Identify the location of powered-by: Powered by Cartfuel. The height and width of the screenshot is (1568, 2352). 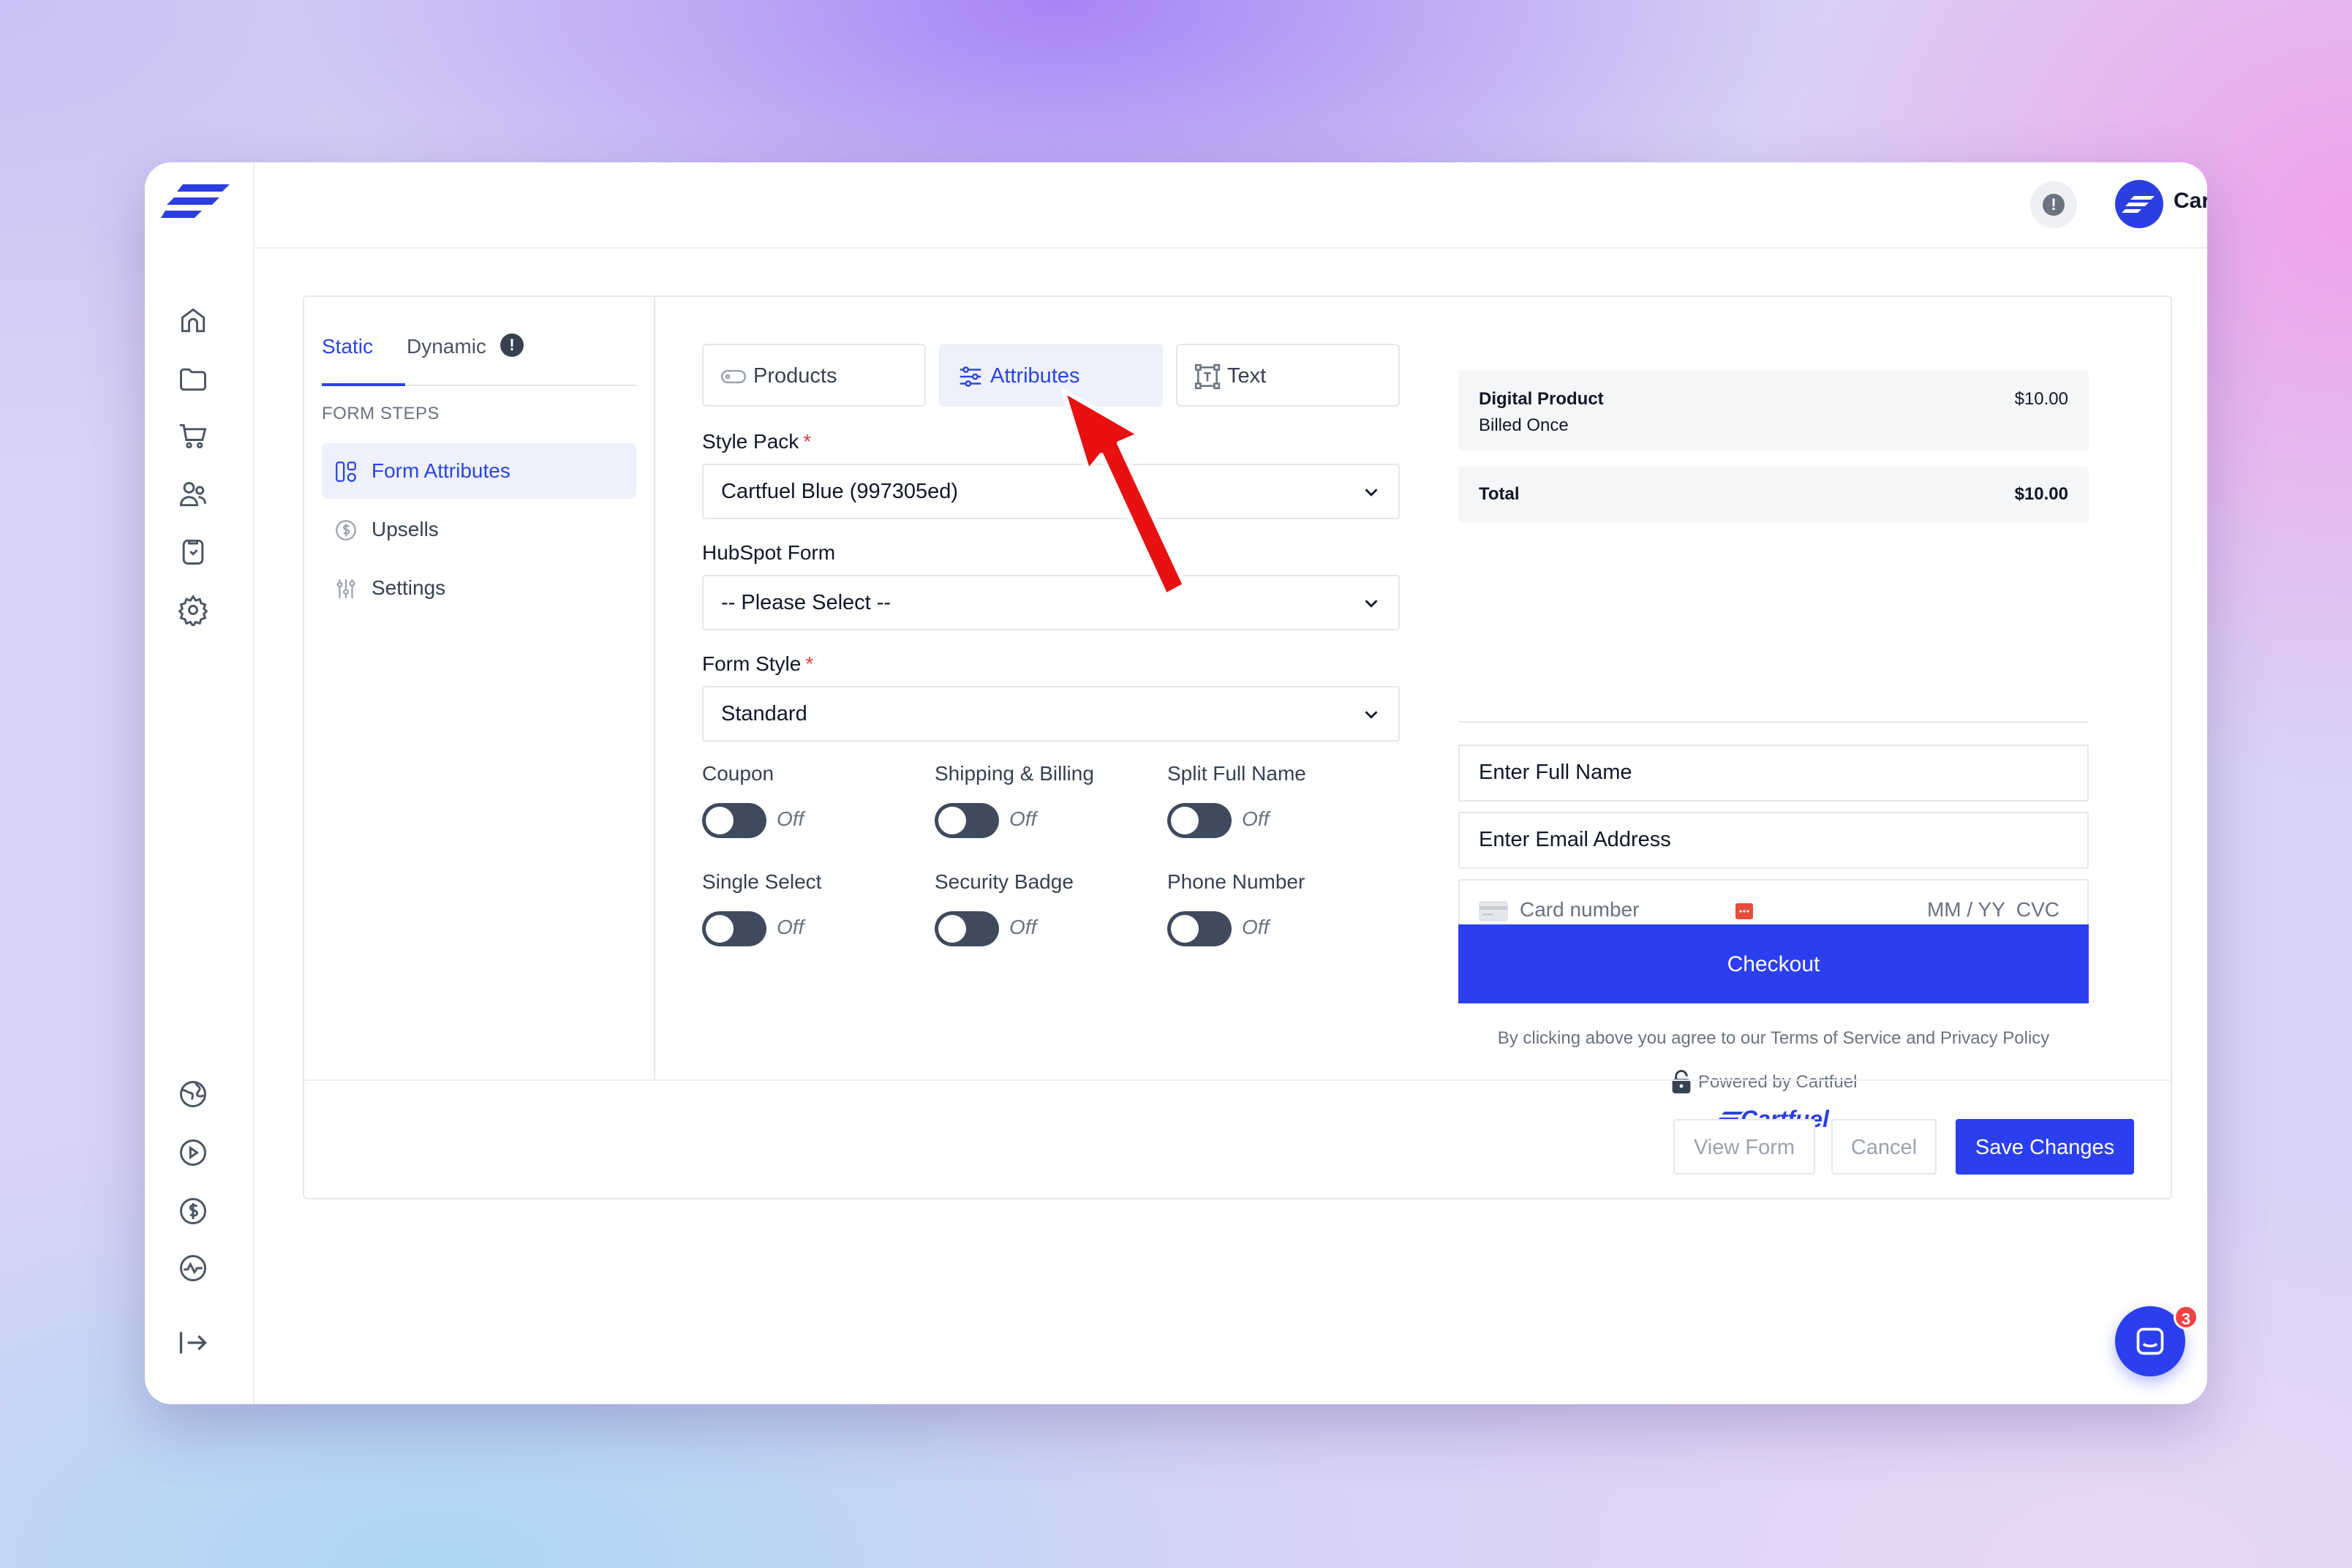
(1778, 1082).